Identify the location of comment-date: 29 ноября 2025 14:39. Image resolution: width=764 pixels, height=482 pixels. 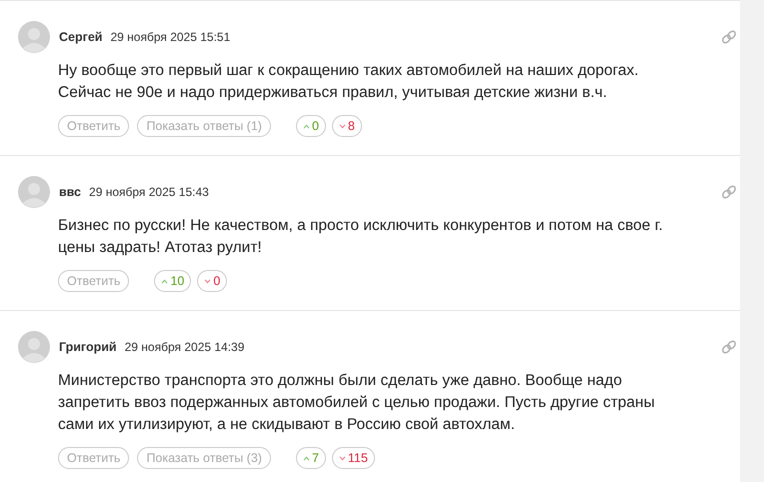
(184, 347).